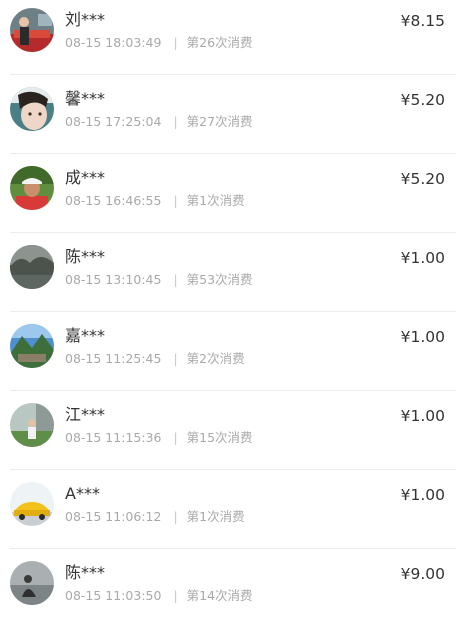 This screenshot has width=456, height=628. Describe the element at coordinates (113, 42) in the screenshot. I see `record-time: 08-15 18:03:49` at that location.